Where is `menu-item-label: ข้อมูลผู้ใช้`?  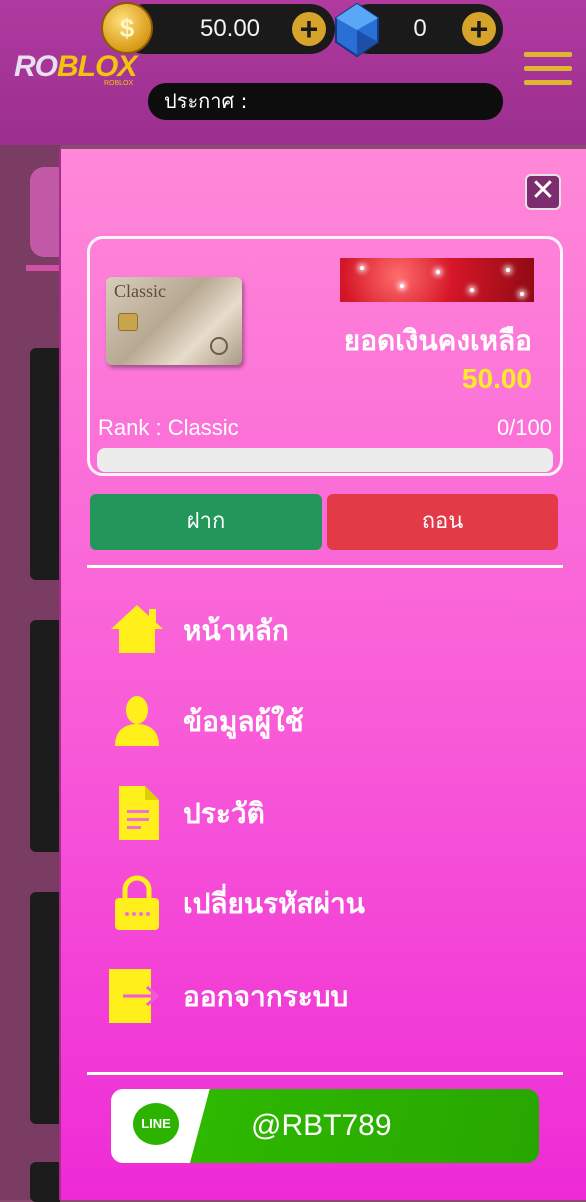 menu-item-label: ข้อมูลผู้ใช้ is located at coordinates (243, 721).